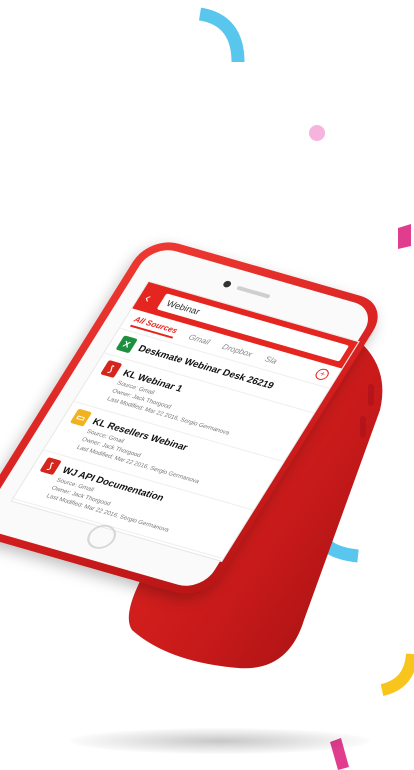 The image size is (414, 770). What do you see at coordinates (183, 307) in the screenshot?
I see `search-input-value: Webinar` at bounding box center [183, 307].